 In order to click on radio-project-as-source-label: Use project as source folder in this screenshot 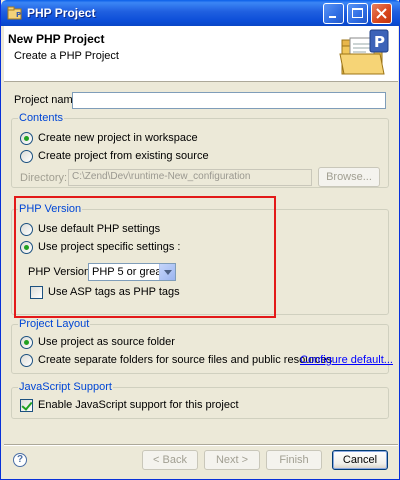, I will do `click(106, 342)`.